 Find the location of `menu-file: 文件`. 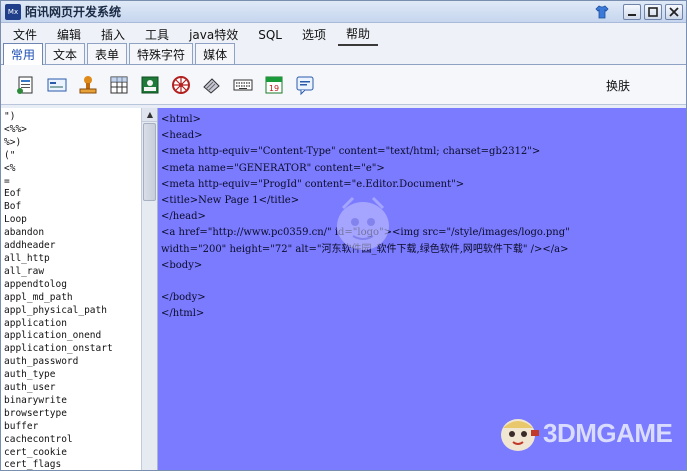

menu-file: 文件 is located at coordinates (25, 34).